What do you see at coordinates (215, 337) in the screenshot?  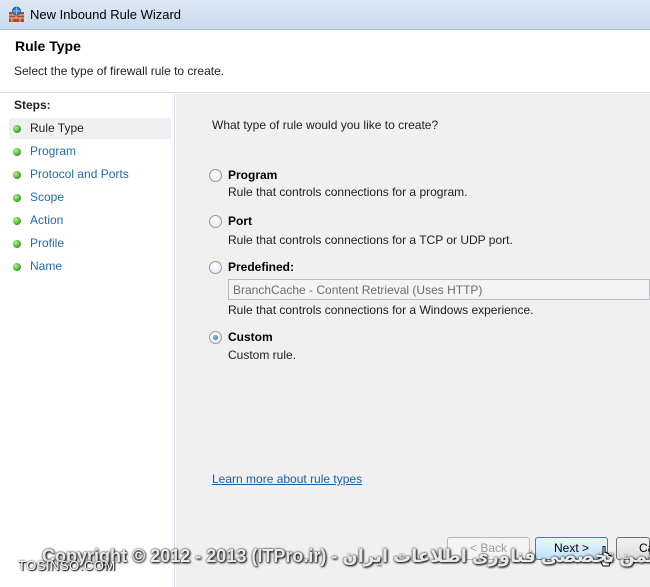 I see `custom-radio` at bounding box center [215, 337].